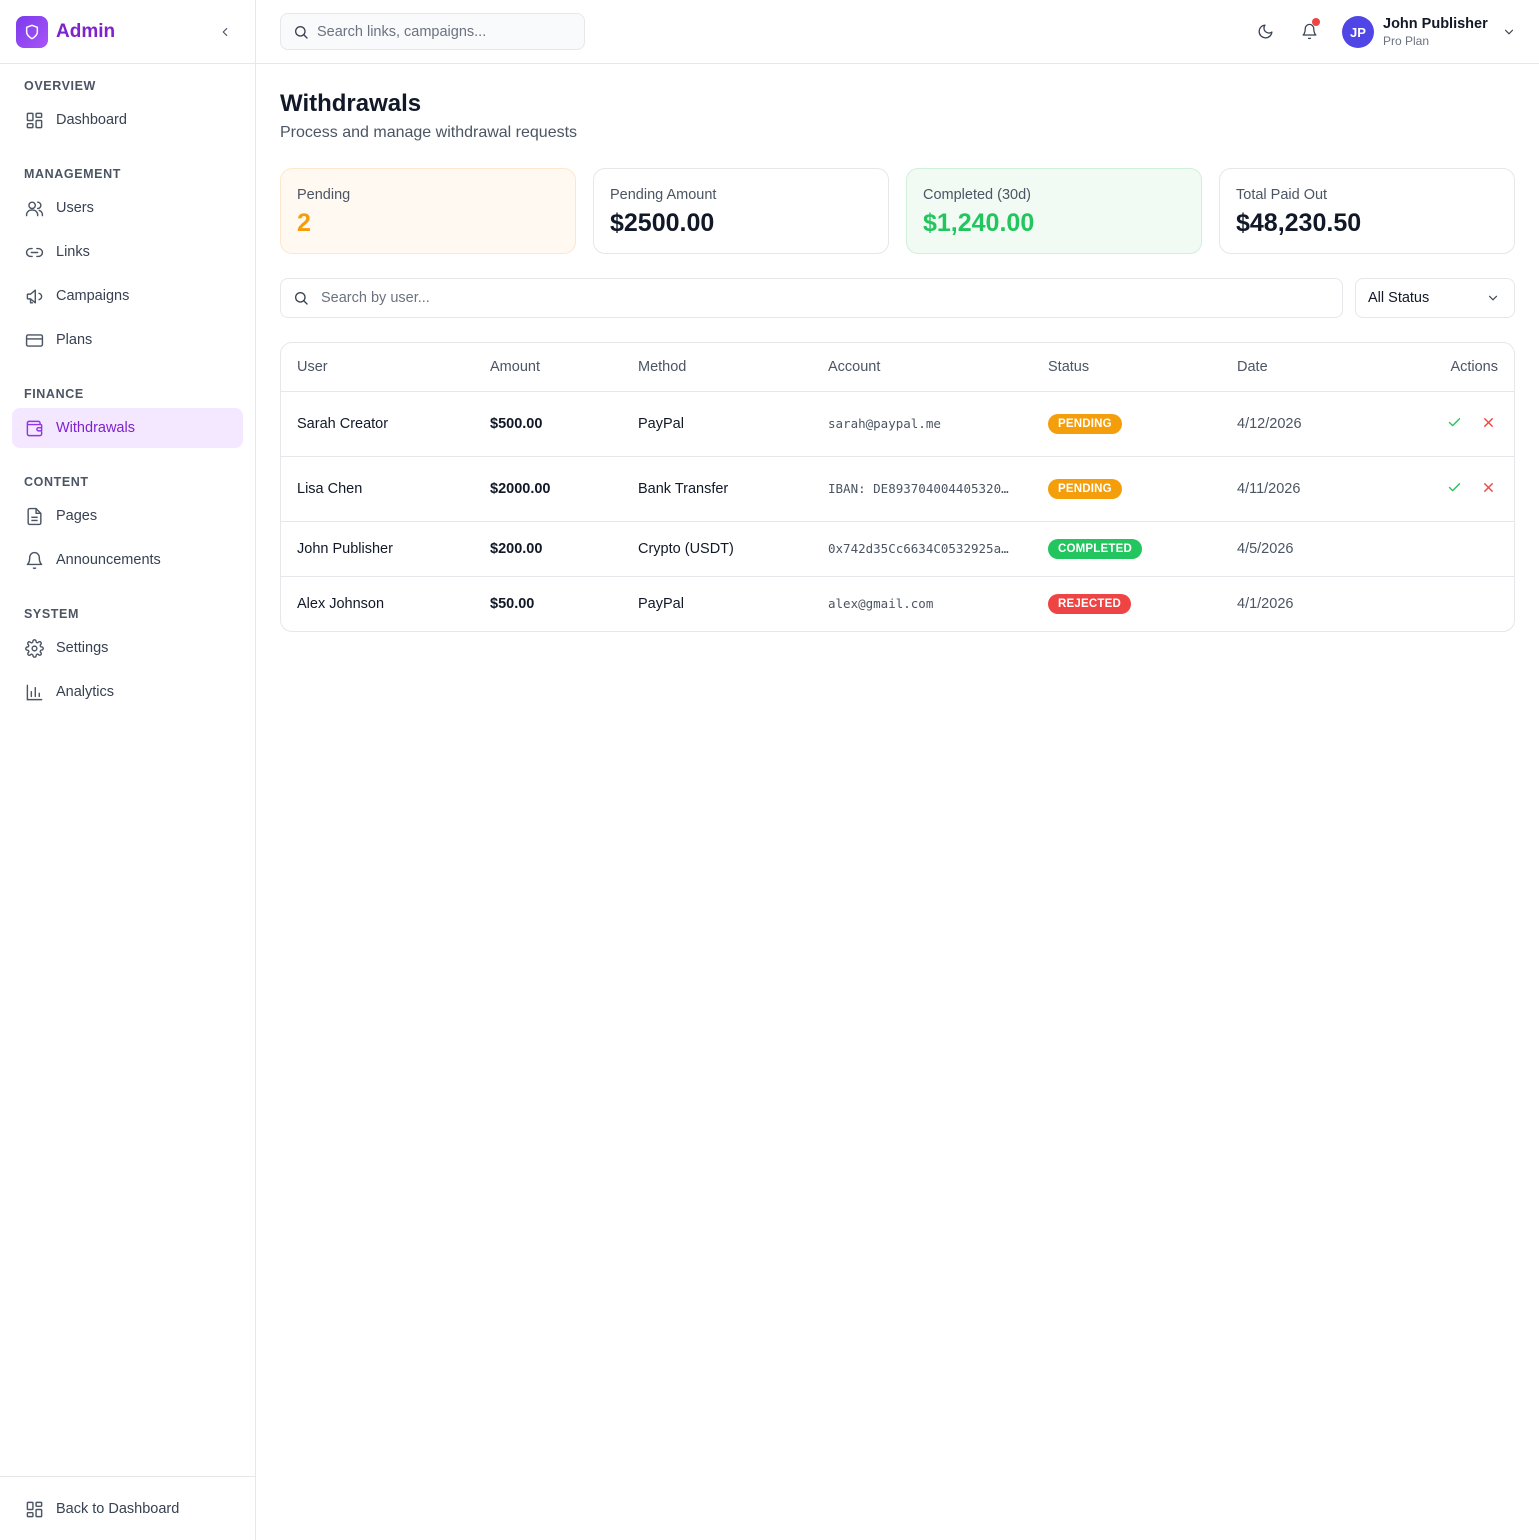  What do you see at coordinates (1367, 211) in the screenshot?
I see `stat-card-total-paid-out: Total Paid Out $48,230.50` at bounding box center [1367, 211].